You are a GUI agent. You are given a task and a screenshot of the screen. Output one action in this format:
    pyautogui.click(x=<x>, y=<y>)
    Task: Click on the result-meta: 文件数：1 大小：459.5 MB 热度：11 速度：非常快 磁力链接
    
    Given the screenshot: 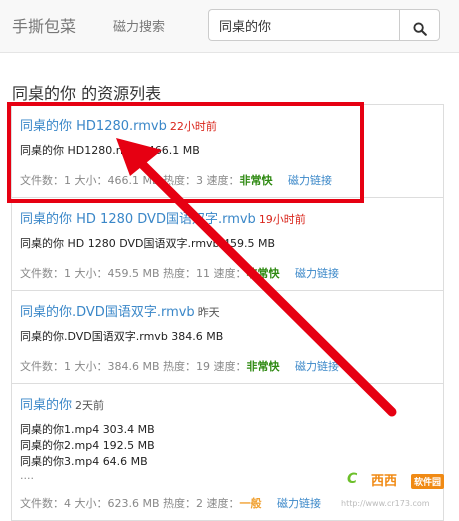 What is the action you would take?
    pyautogui.click(x=227, y=271)
    